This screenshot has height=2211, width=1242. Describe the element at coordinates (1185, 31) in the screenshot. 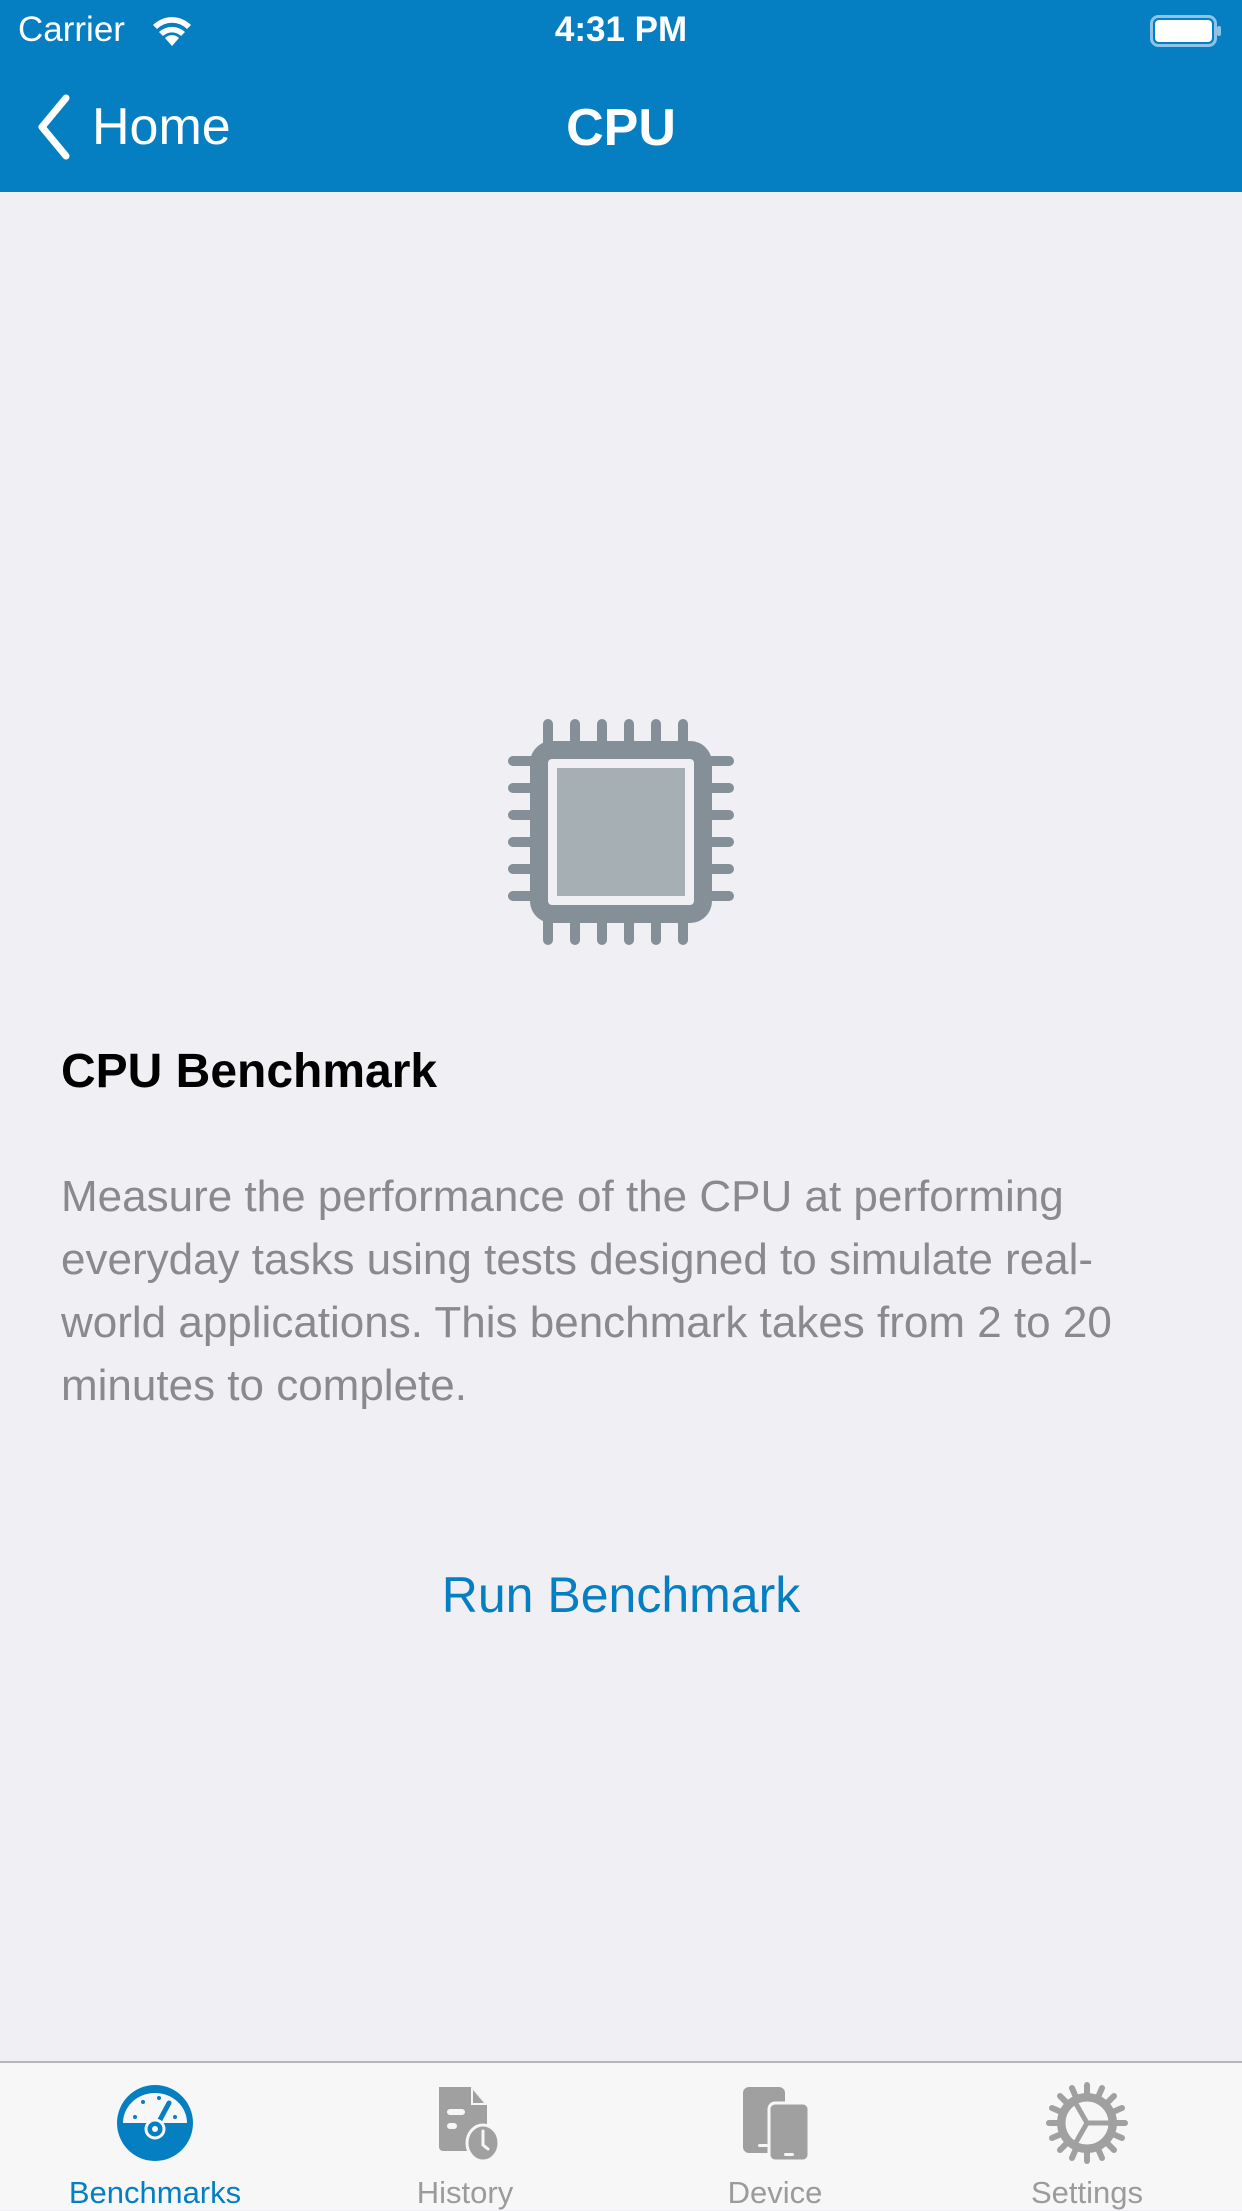

I see `battery-full-icon` at that location.